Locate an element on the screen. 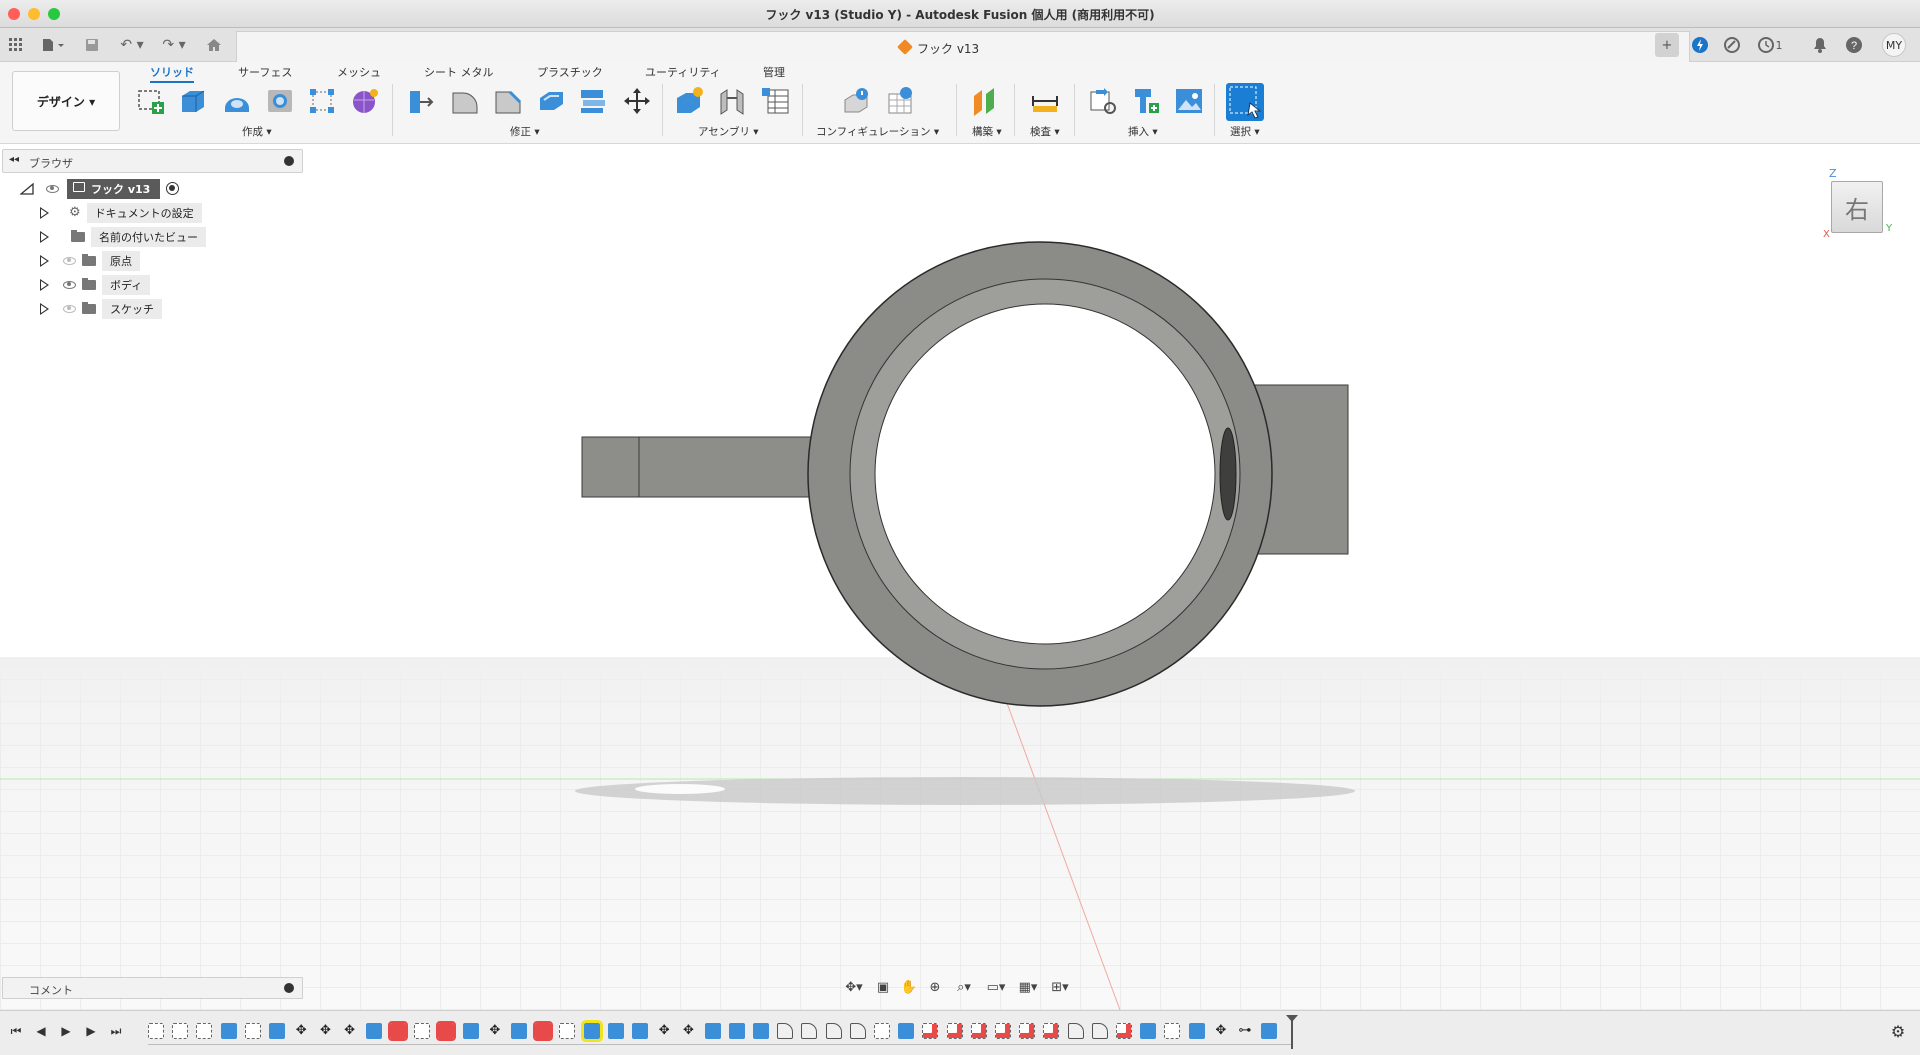 The image size is (1920, 1055). browser-item-origin: 原点 is located at coordinates (89, 260).